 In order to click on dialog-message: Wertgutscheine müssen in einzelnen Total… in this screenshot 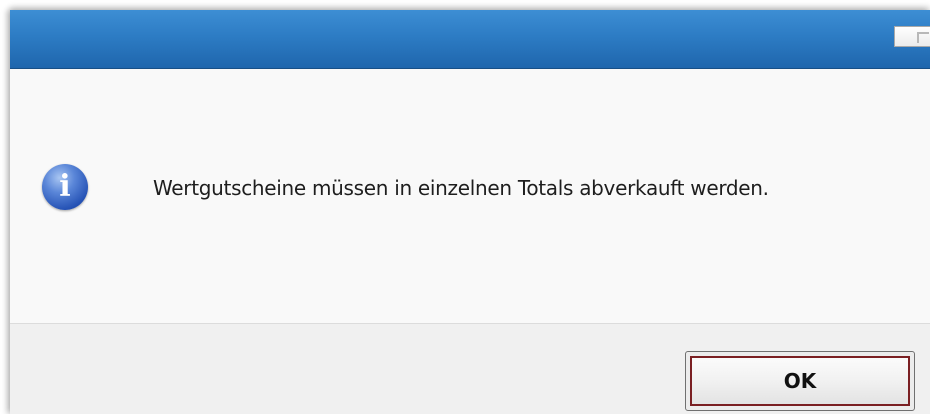, I will do `click(461, 188)`.